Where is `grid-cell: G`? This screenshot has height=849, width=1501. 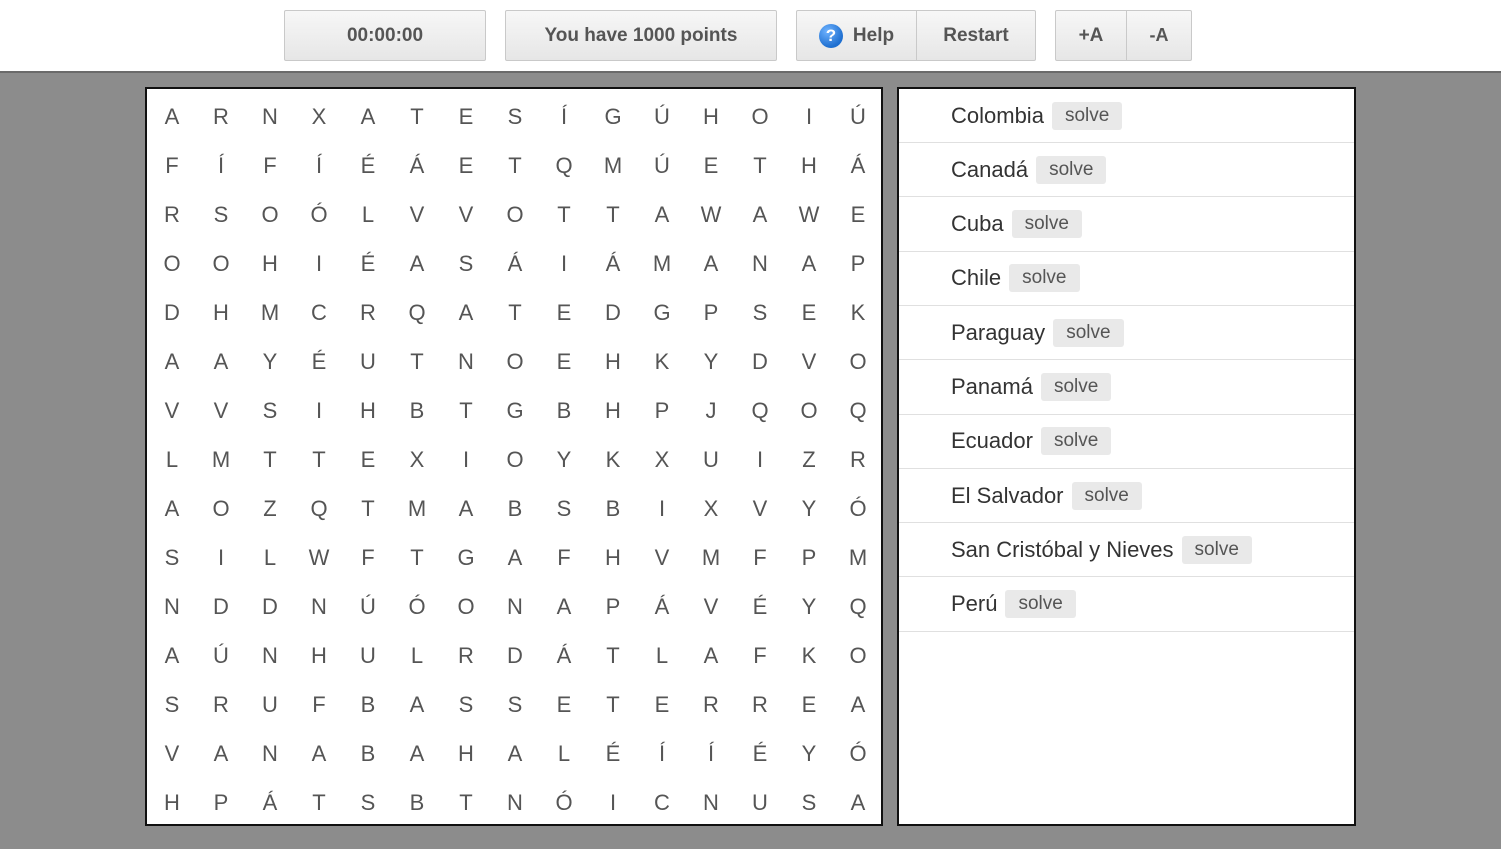 grid-cell: G is located at coordinates (613, 117).